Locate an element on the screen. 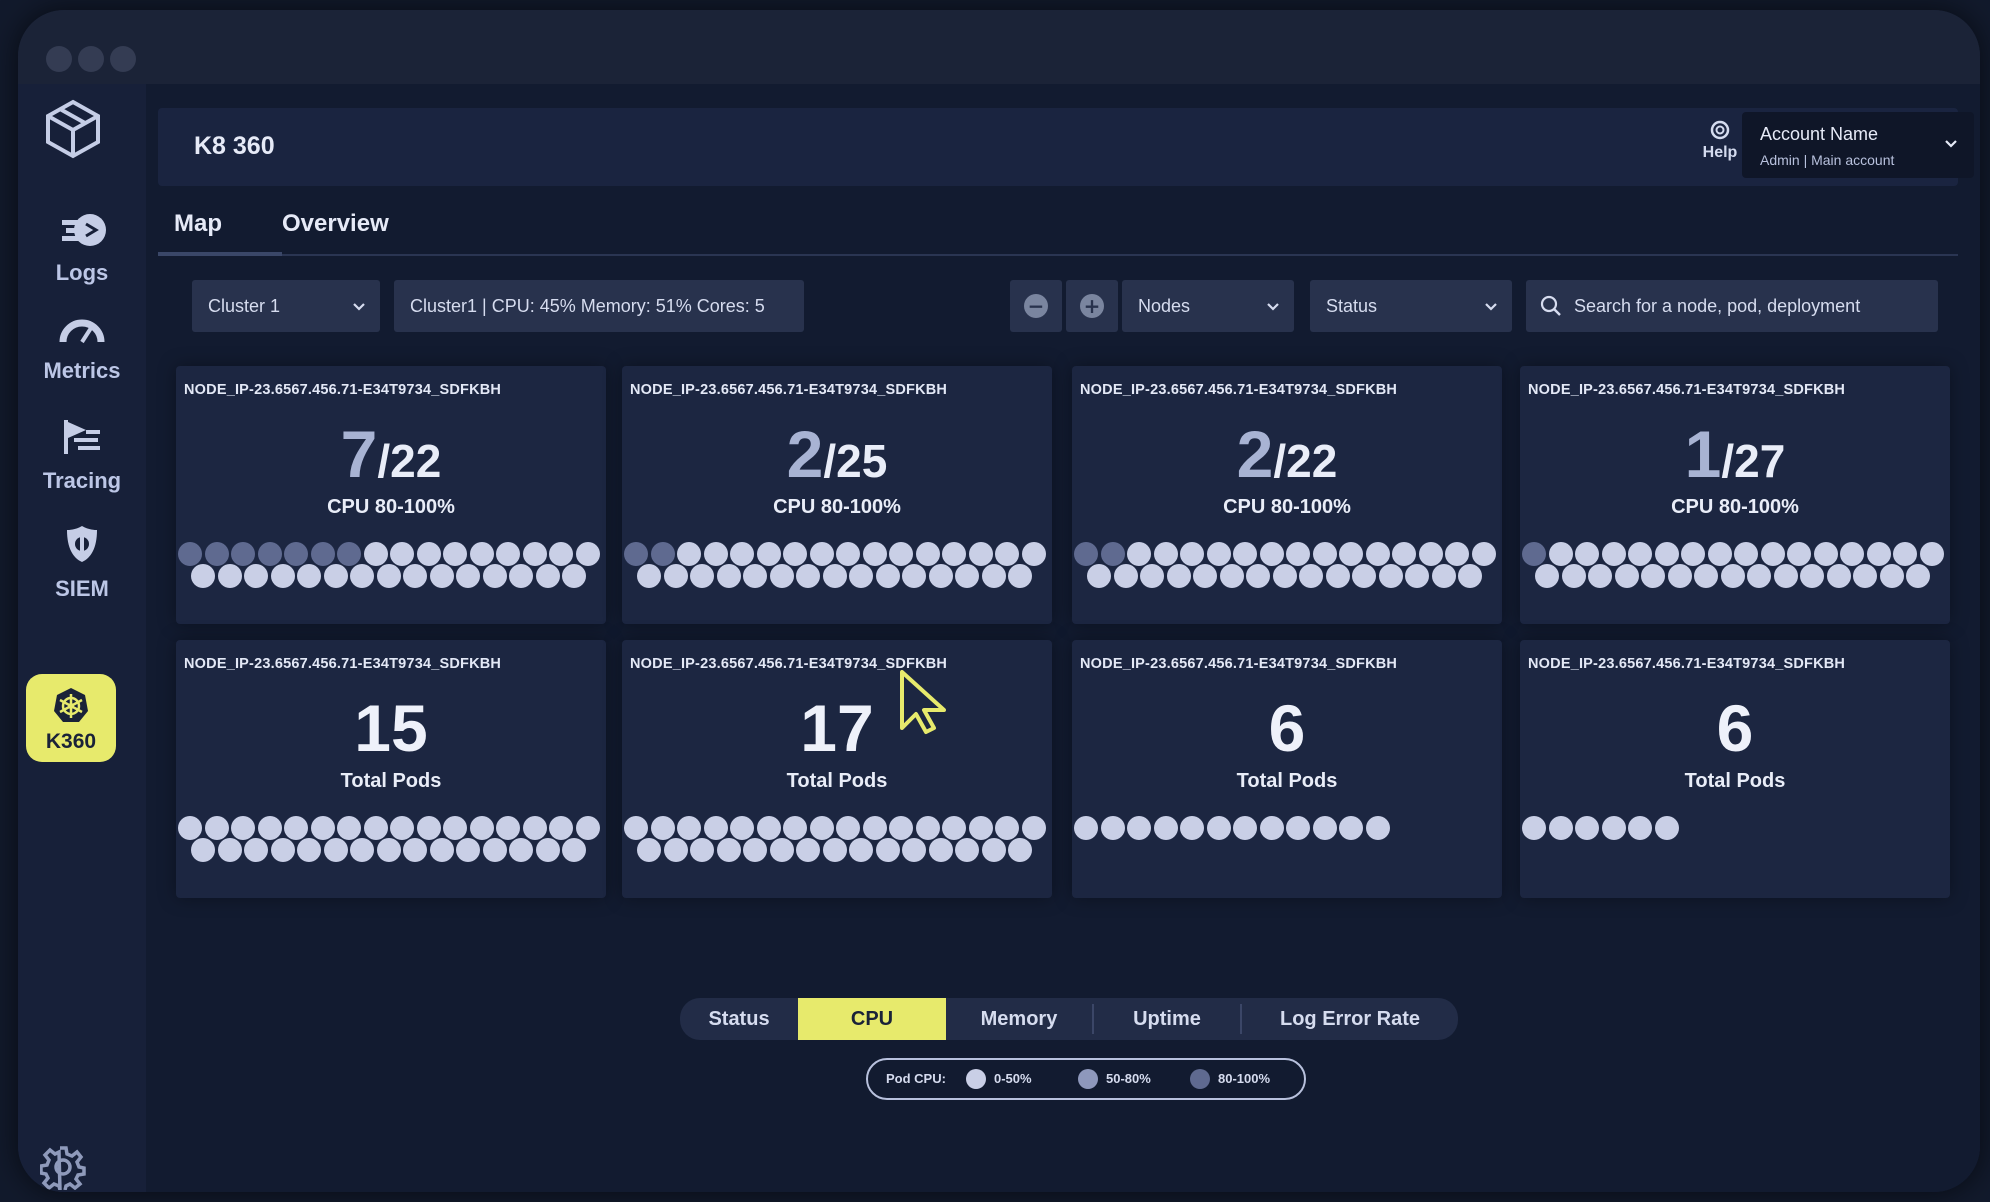 The height and width of the screenshot is (1202, 1990). account-menu: Account Name Admin | Main account is located at coordinates (1858, 145).